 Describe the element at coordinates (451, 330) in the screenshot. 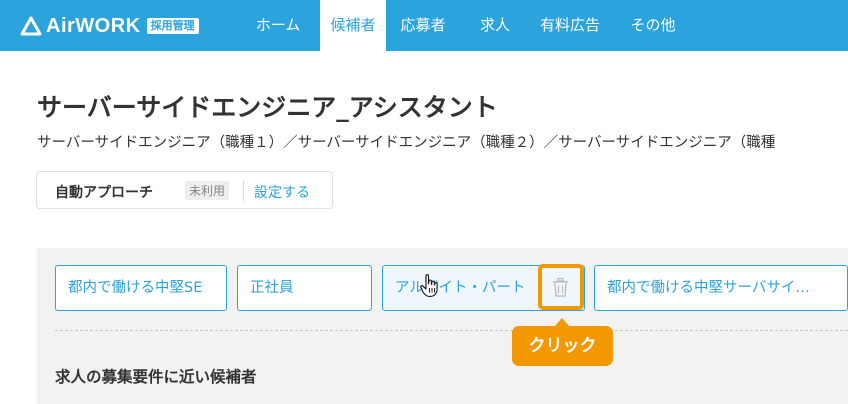

I see `dashed-divider` at that location.